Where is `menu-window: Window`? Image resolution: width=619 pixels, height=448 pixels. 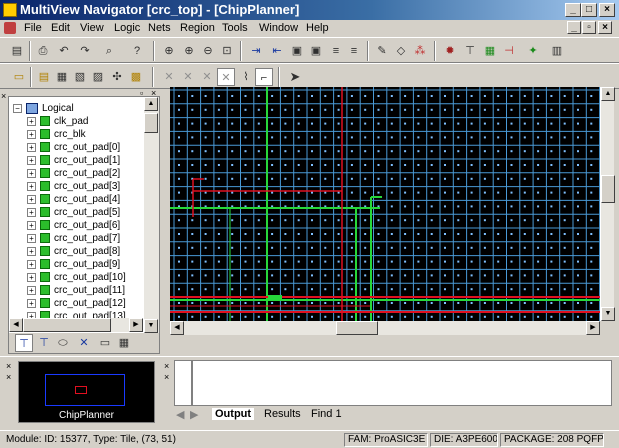
menu-window: Window is located at coordinates (278, 28).